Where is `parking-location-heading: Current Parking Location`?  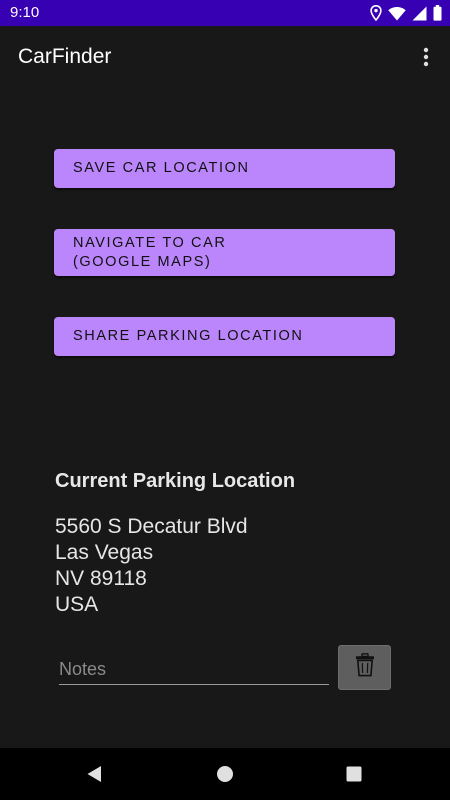
parking-location-heading: Current Parking Location is located at coordinates (175, 481).